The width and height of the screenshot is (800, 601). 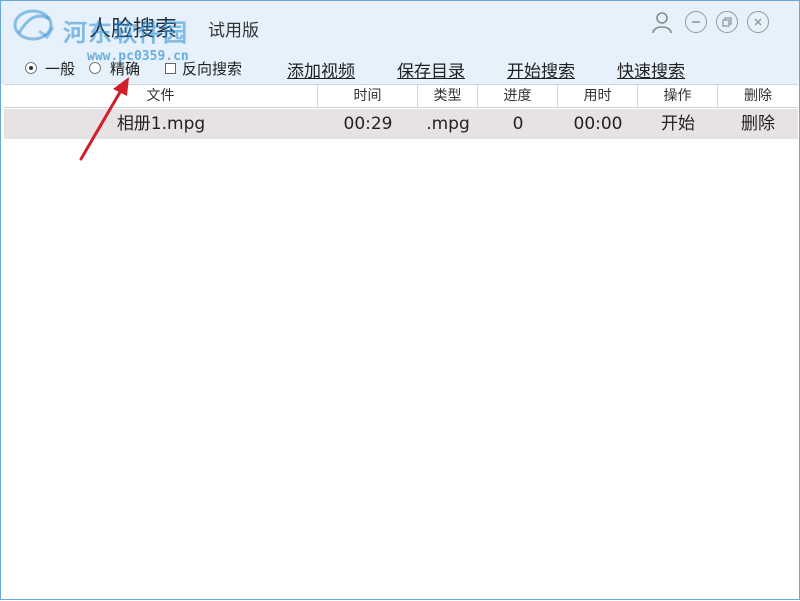 What do you see at coordinates (212, 68) in the screenshot?
I see `reverse-search-label: 反向搜索` at bounding box center [212, 68].